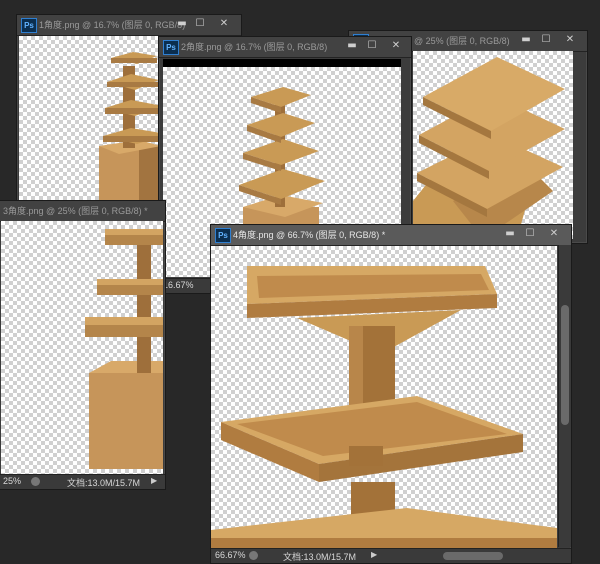 This screenshot has height=564, width=600. Describe the element at coordinates (309, 235) in the screenshot. I see `window-title: 4角度.png @ 66.7% (图层 0, RGB/8) *` at that location.